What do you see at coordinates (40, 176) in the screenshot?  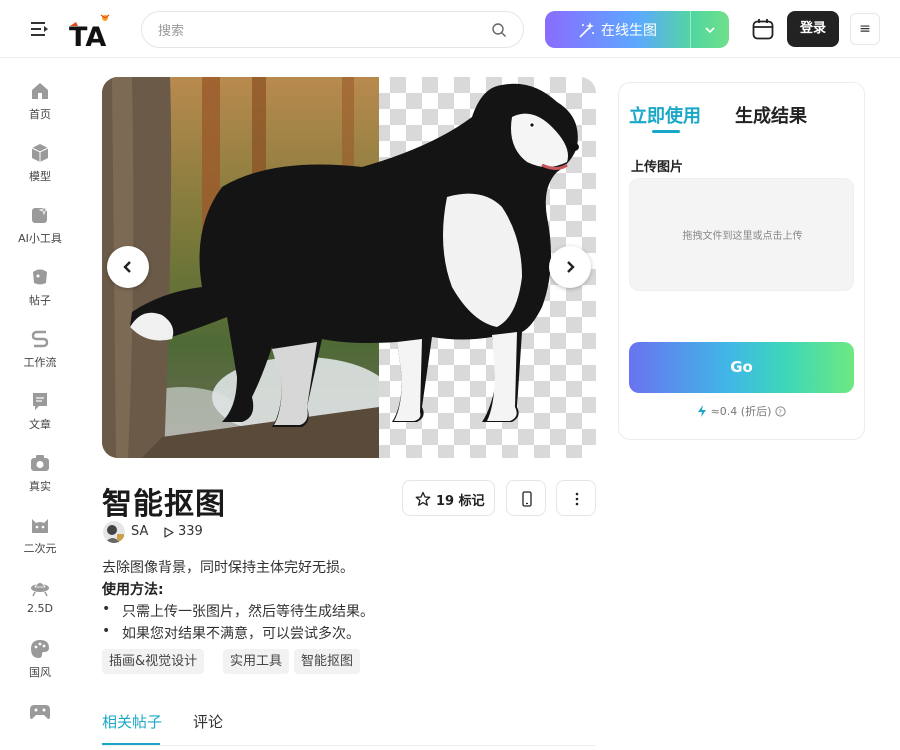 I see `sidebar-item-label: 模型` at bounding box center [40, 176].